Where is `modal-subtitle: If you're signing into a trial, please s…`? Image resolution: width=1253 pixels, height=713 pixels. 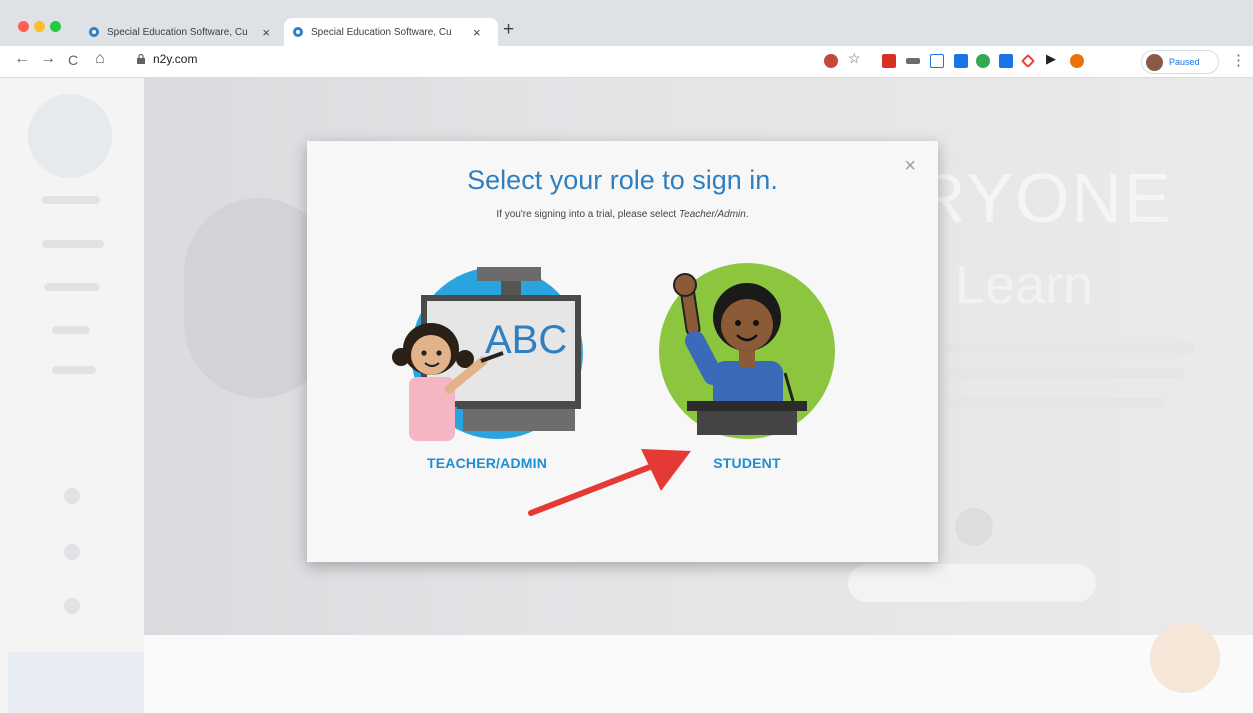 modal-subtitle: If you're signing into a trial, please s… is located at coordinates (622, 214).